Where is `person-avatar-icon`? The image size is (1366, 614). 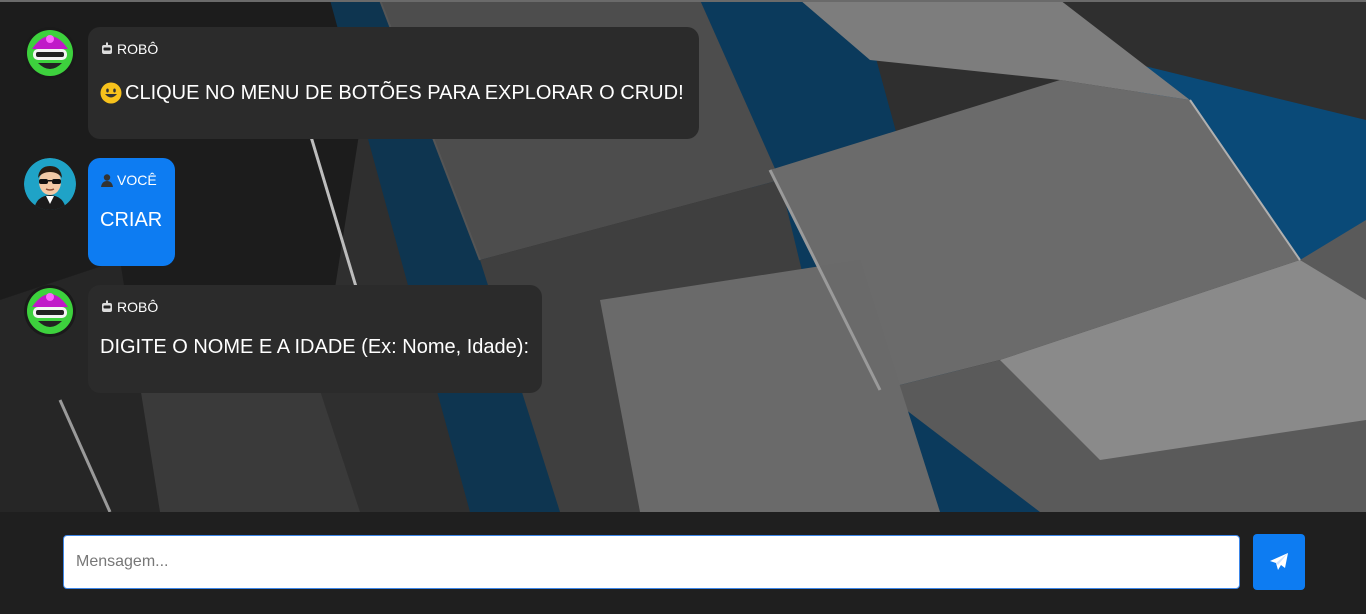
person-avatar-icon is located at coordinates (50, 184).